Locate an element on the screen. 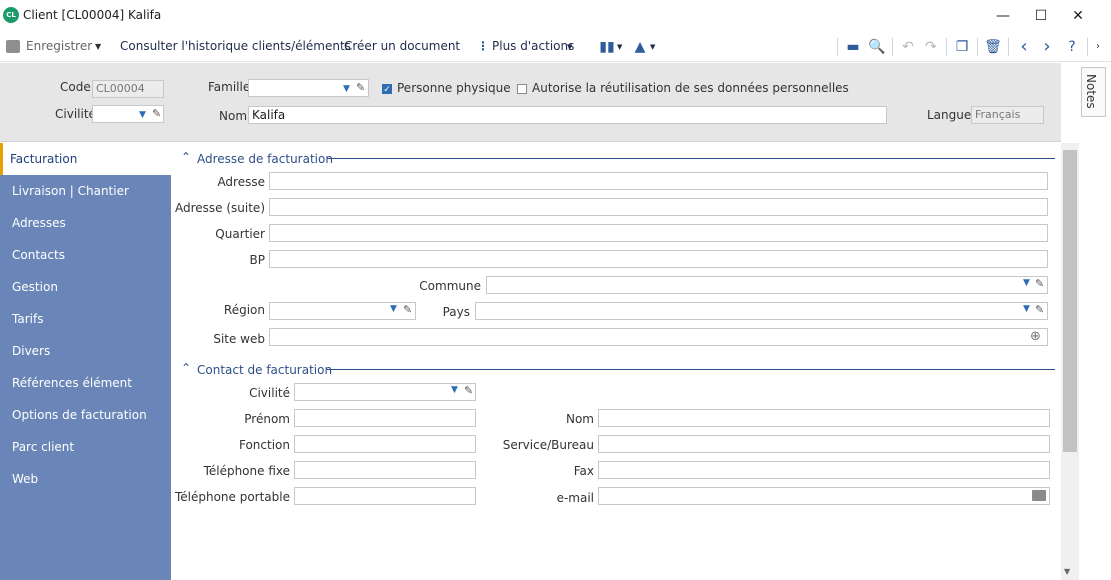  save-icon is located at coordinates (13, 46).